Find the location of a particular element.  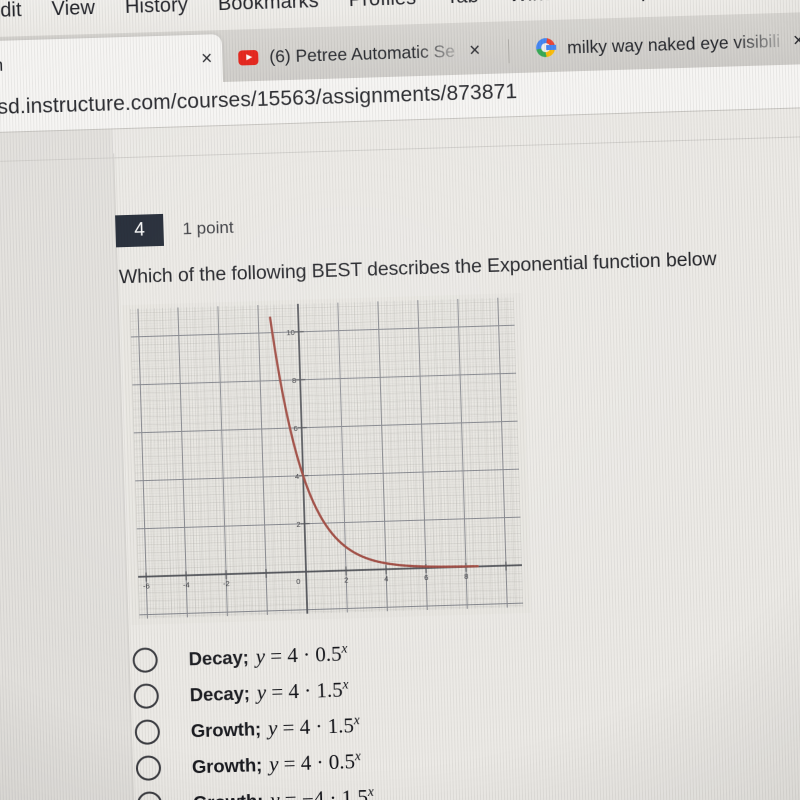

option-label-3: Growth; y = 4 · 1.5x is located at coordinates (275, 727).